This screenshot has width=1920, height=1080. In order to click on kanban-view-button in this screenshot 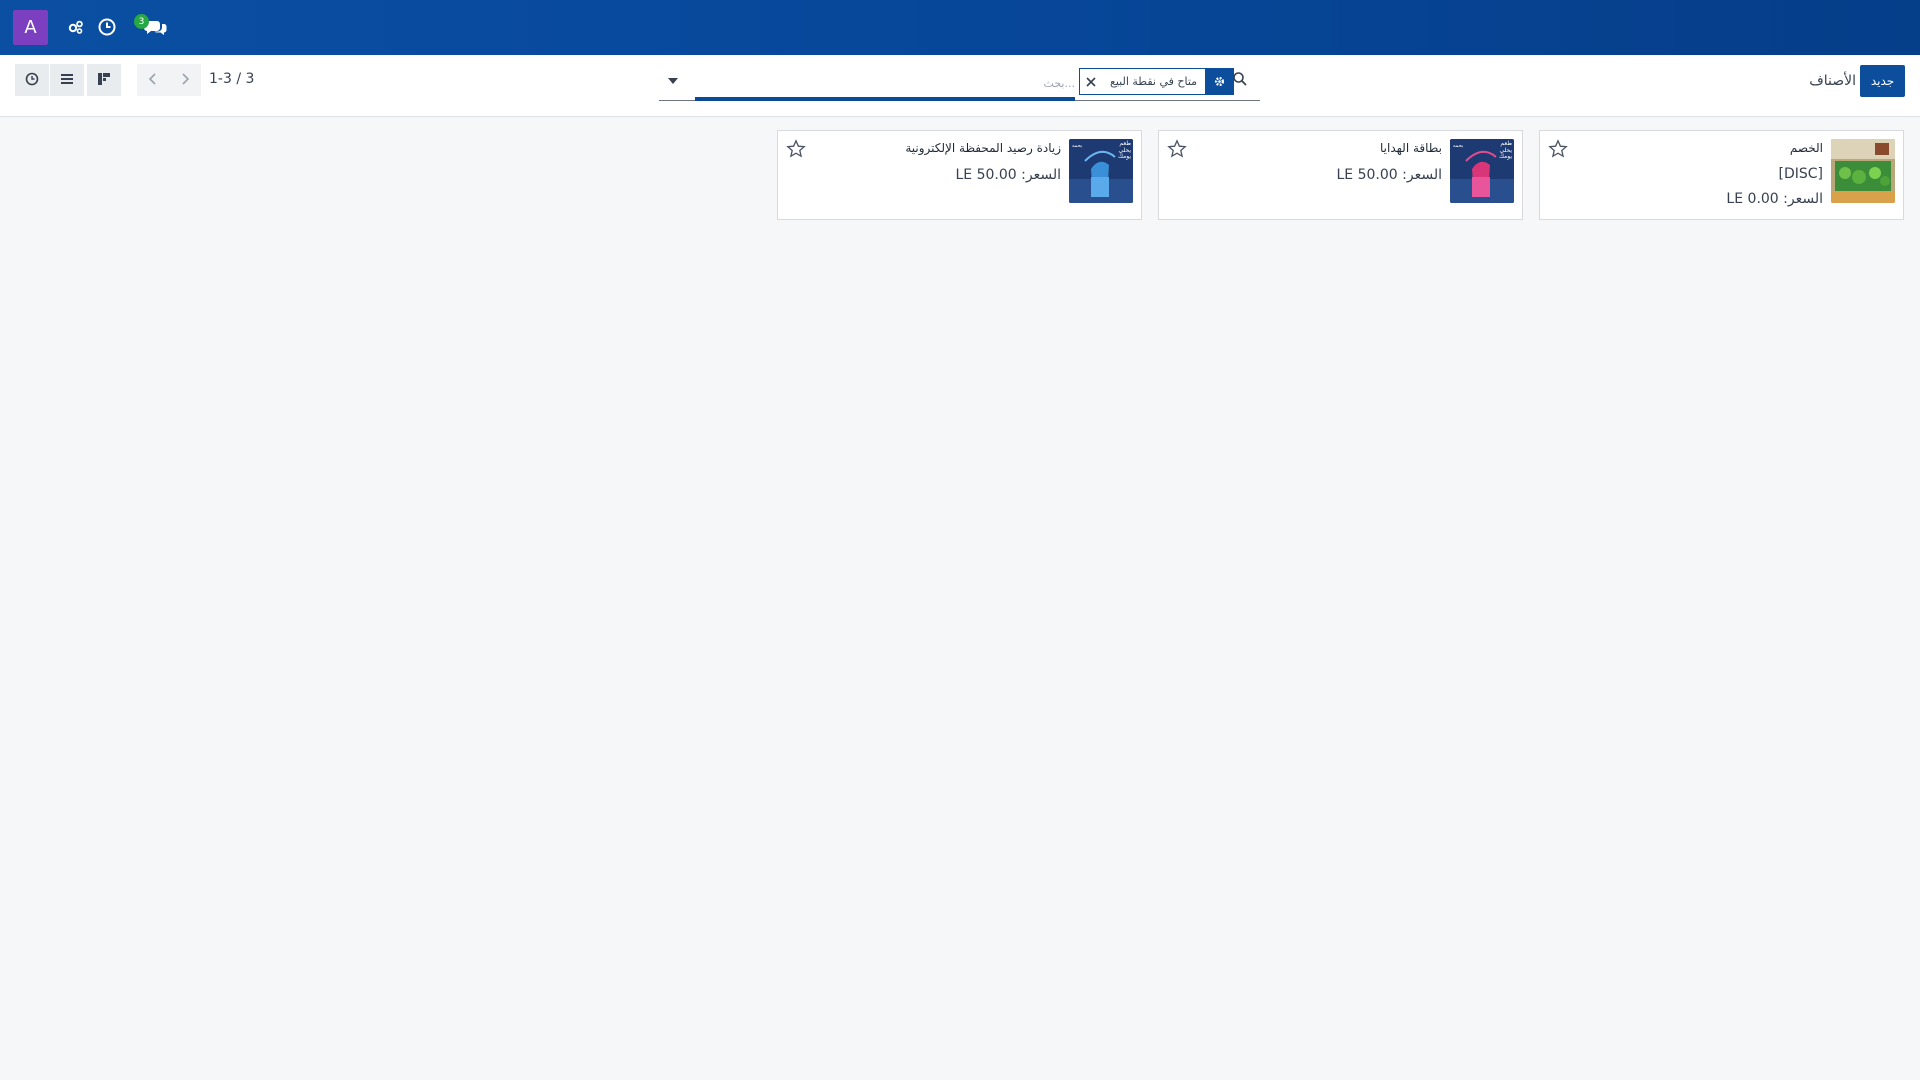, I will do `click(104, 80)`.